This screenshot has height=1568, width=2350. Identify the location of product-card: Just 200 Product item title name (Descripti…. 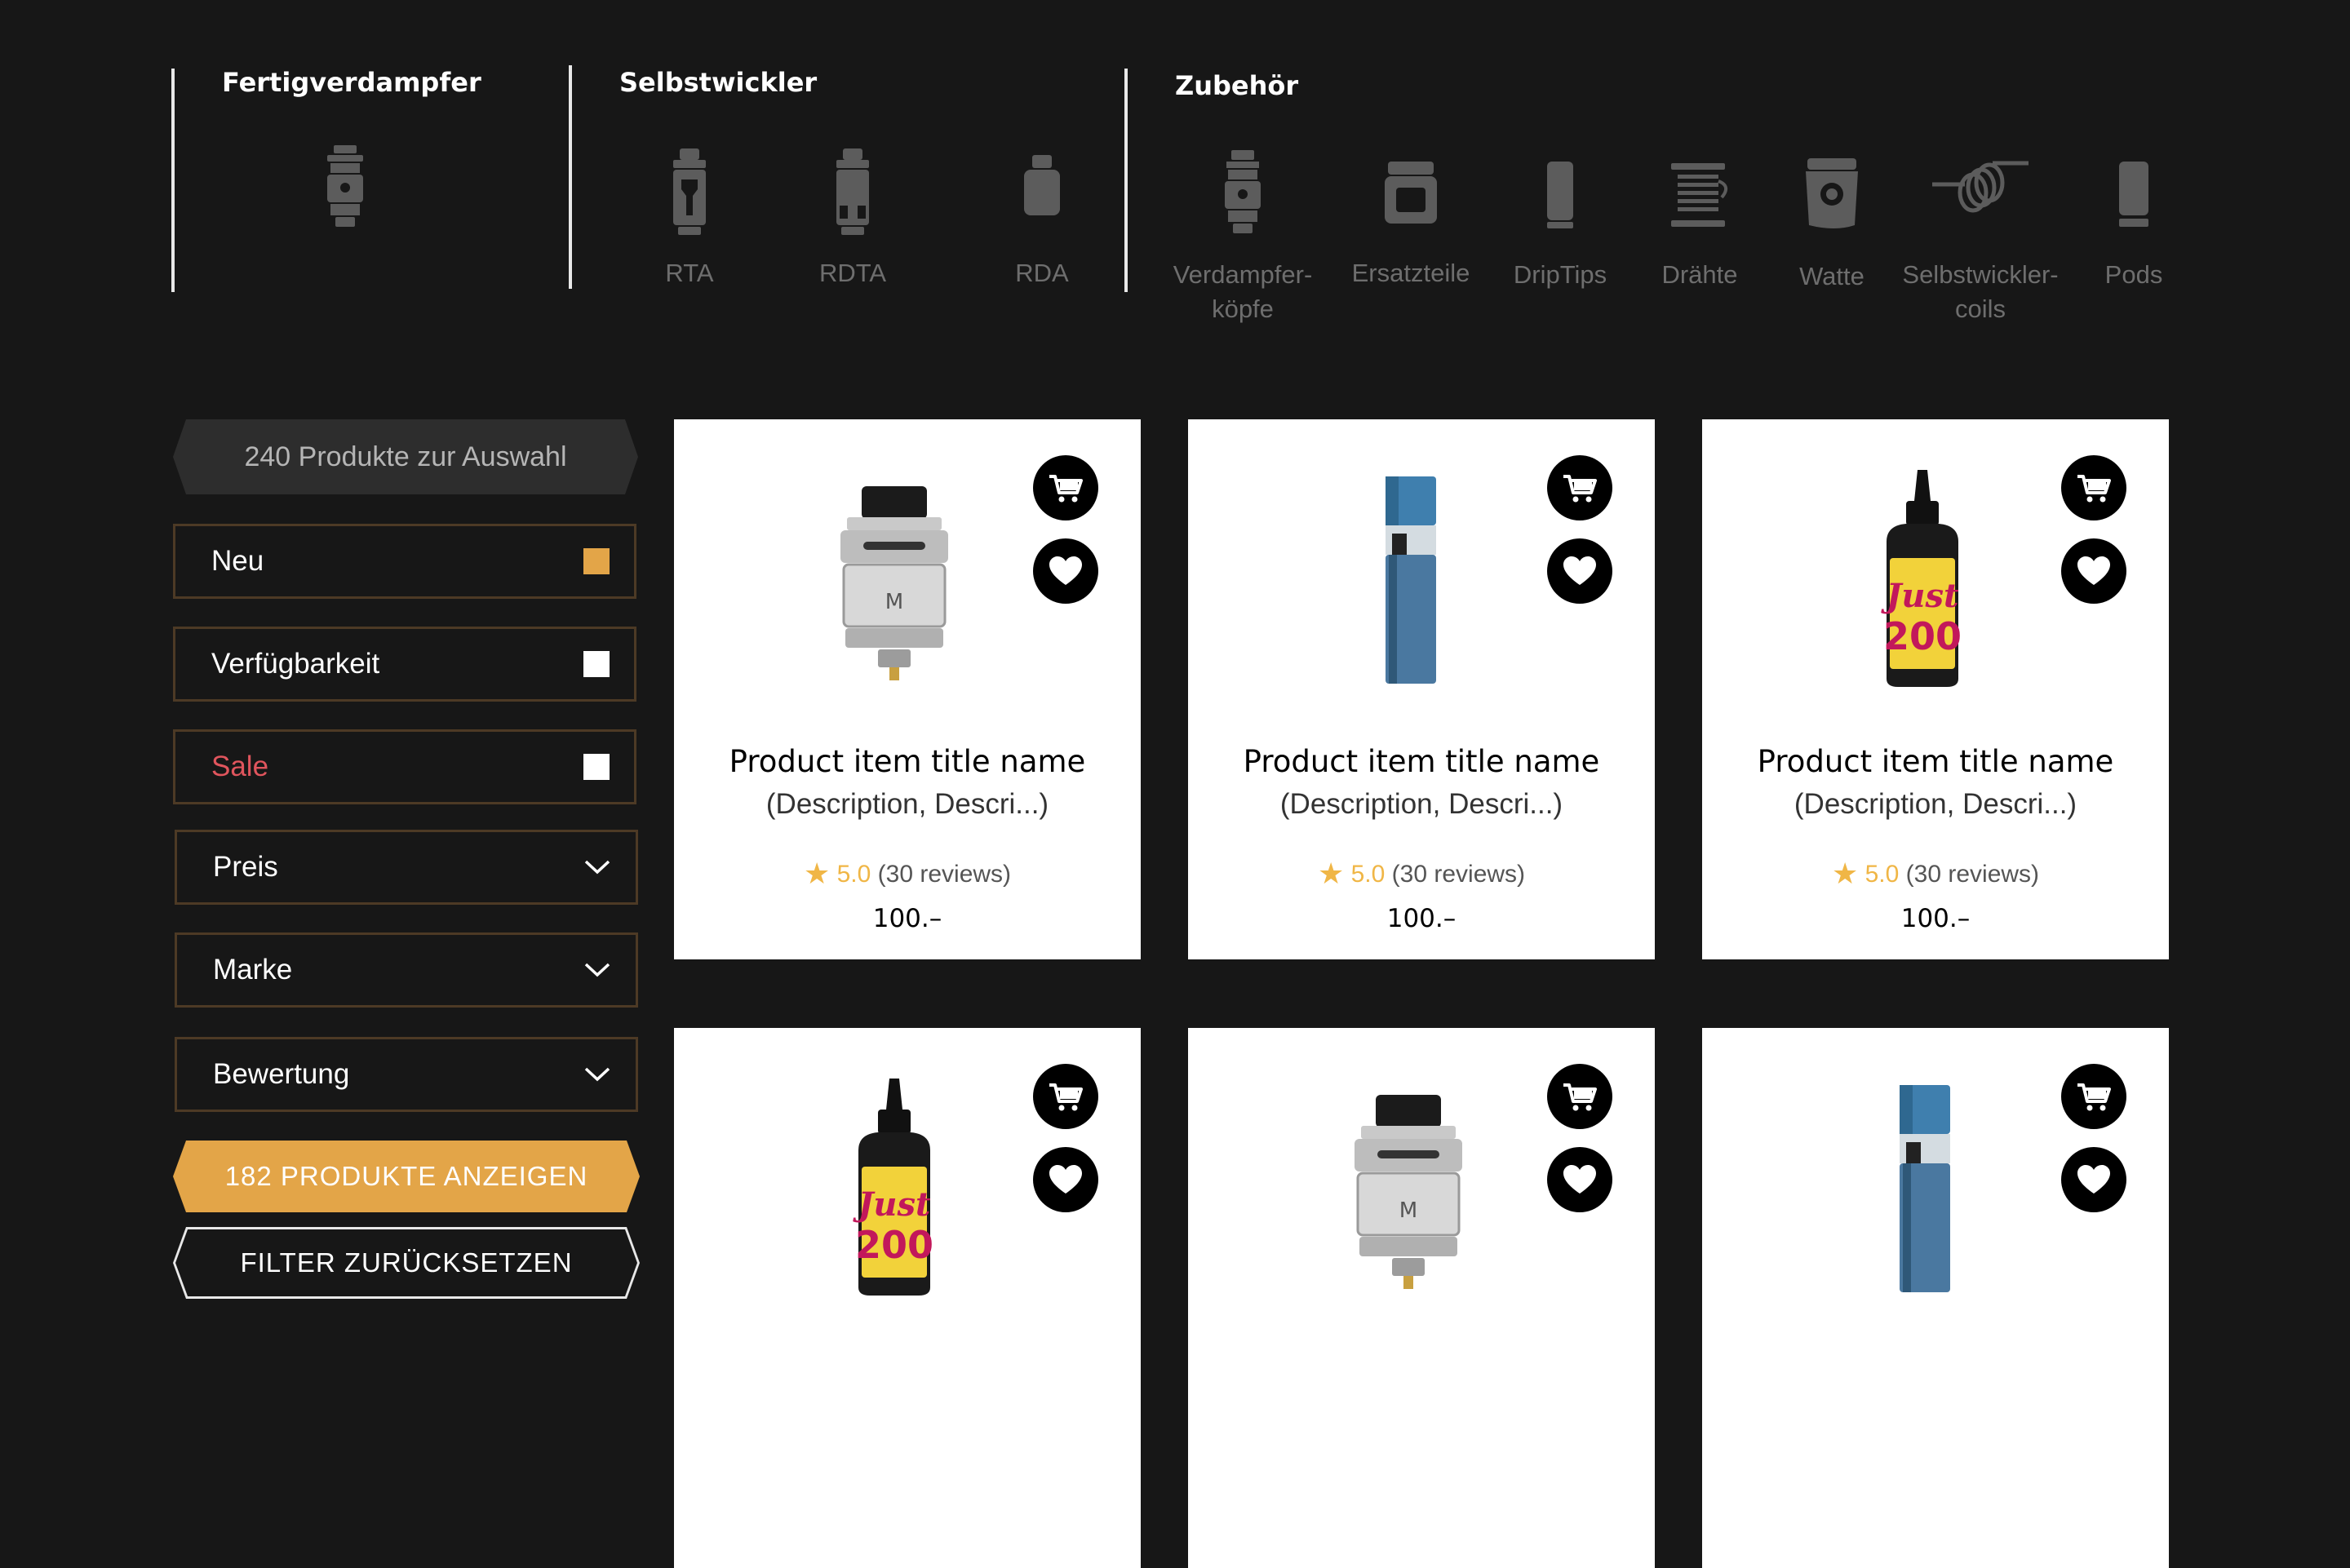
(1935, 689).